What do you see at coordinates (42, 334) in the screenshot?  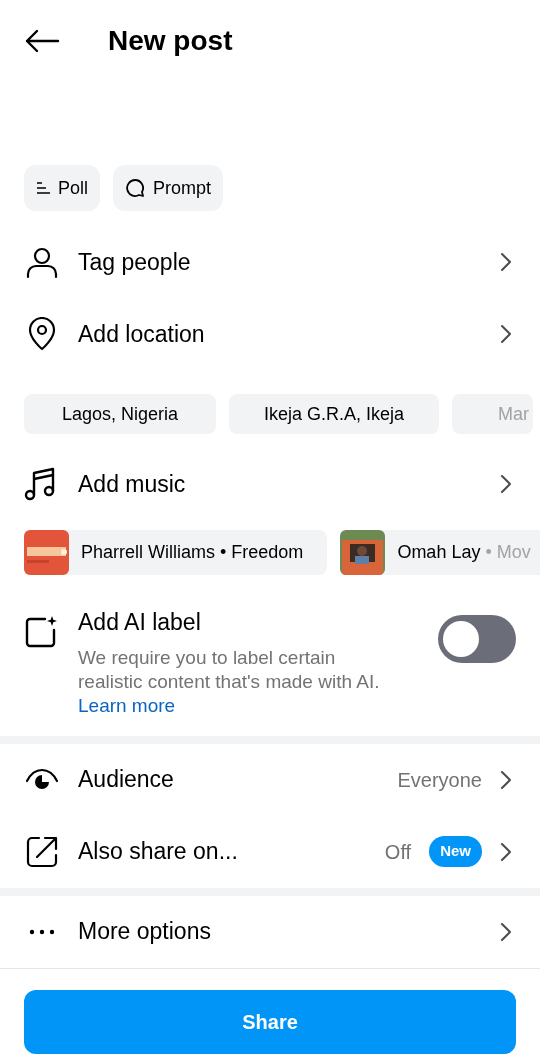 I see `location-pin-icon` at bounding box center [42, 334].